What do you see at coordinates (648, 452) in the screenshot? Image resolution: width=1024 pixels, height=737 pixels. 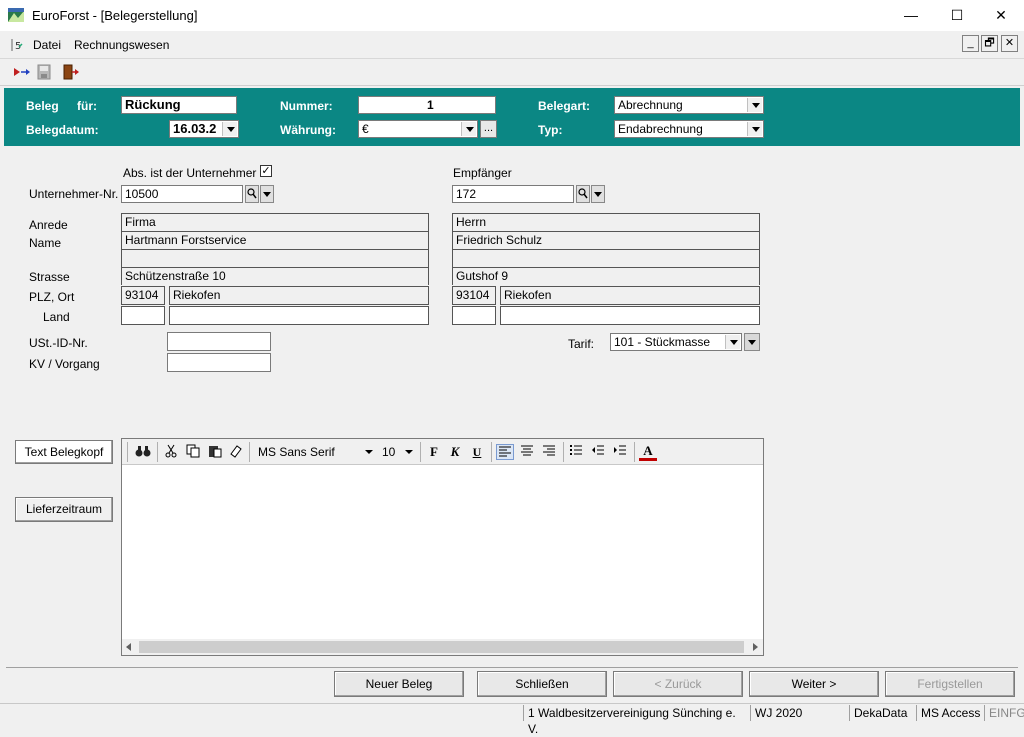 I see `font-color-button: A` at bounding box center [648, 452].